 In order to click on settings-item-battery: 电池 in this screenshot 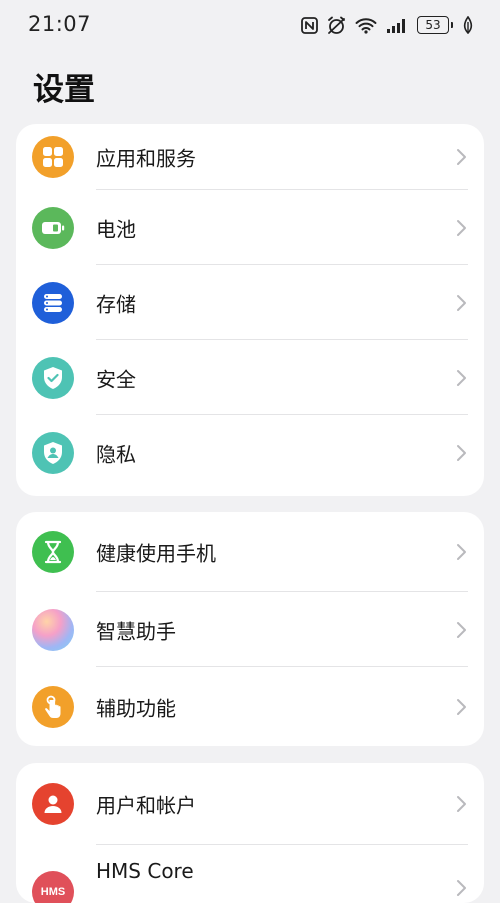, I will do `click(250, 227)`.